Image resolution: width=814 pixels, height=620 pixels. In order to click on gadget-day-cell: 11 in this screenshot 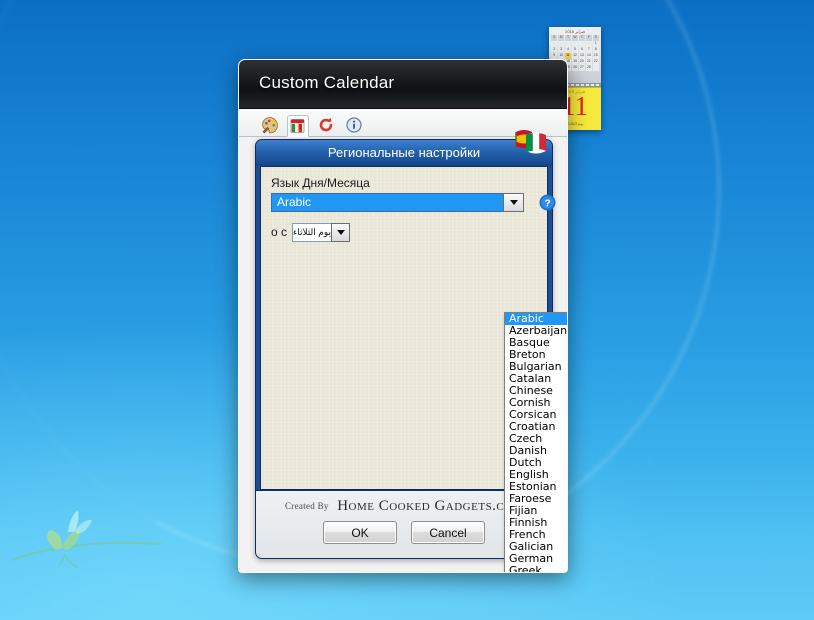, I will do `click(568, 56)`.